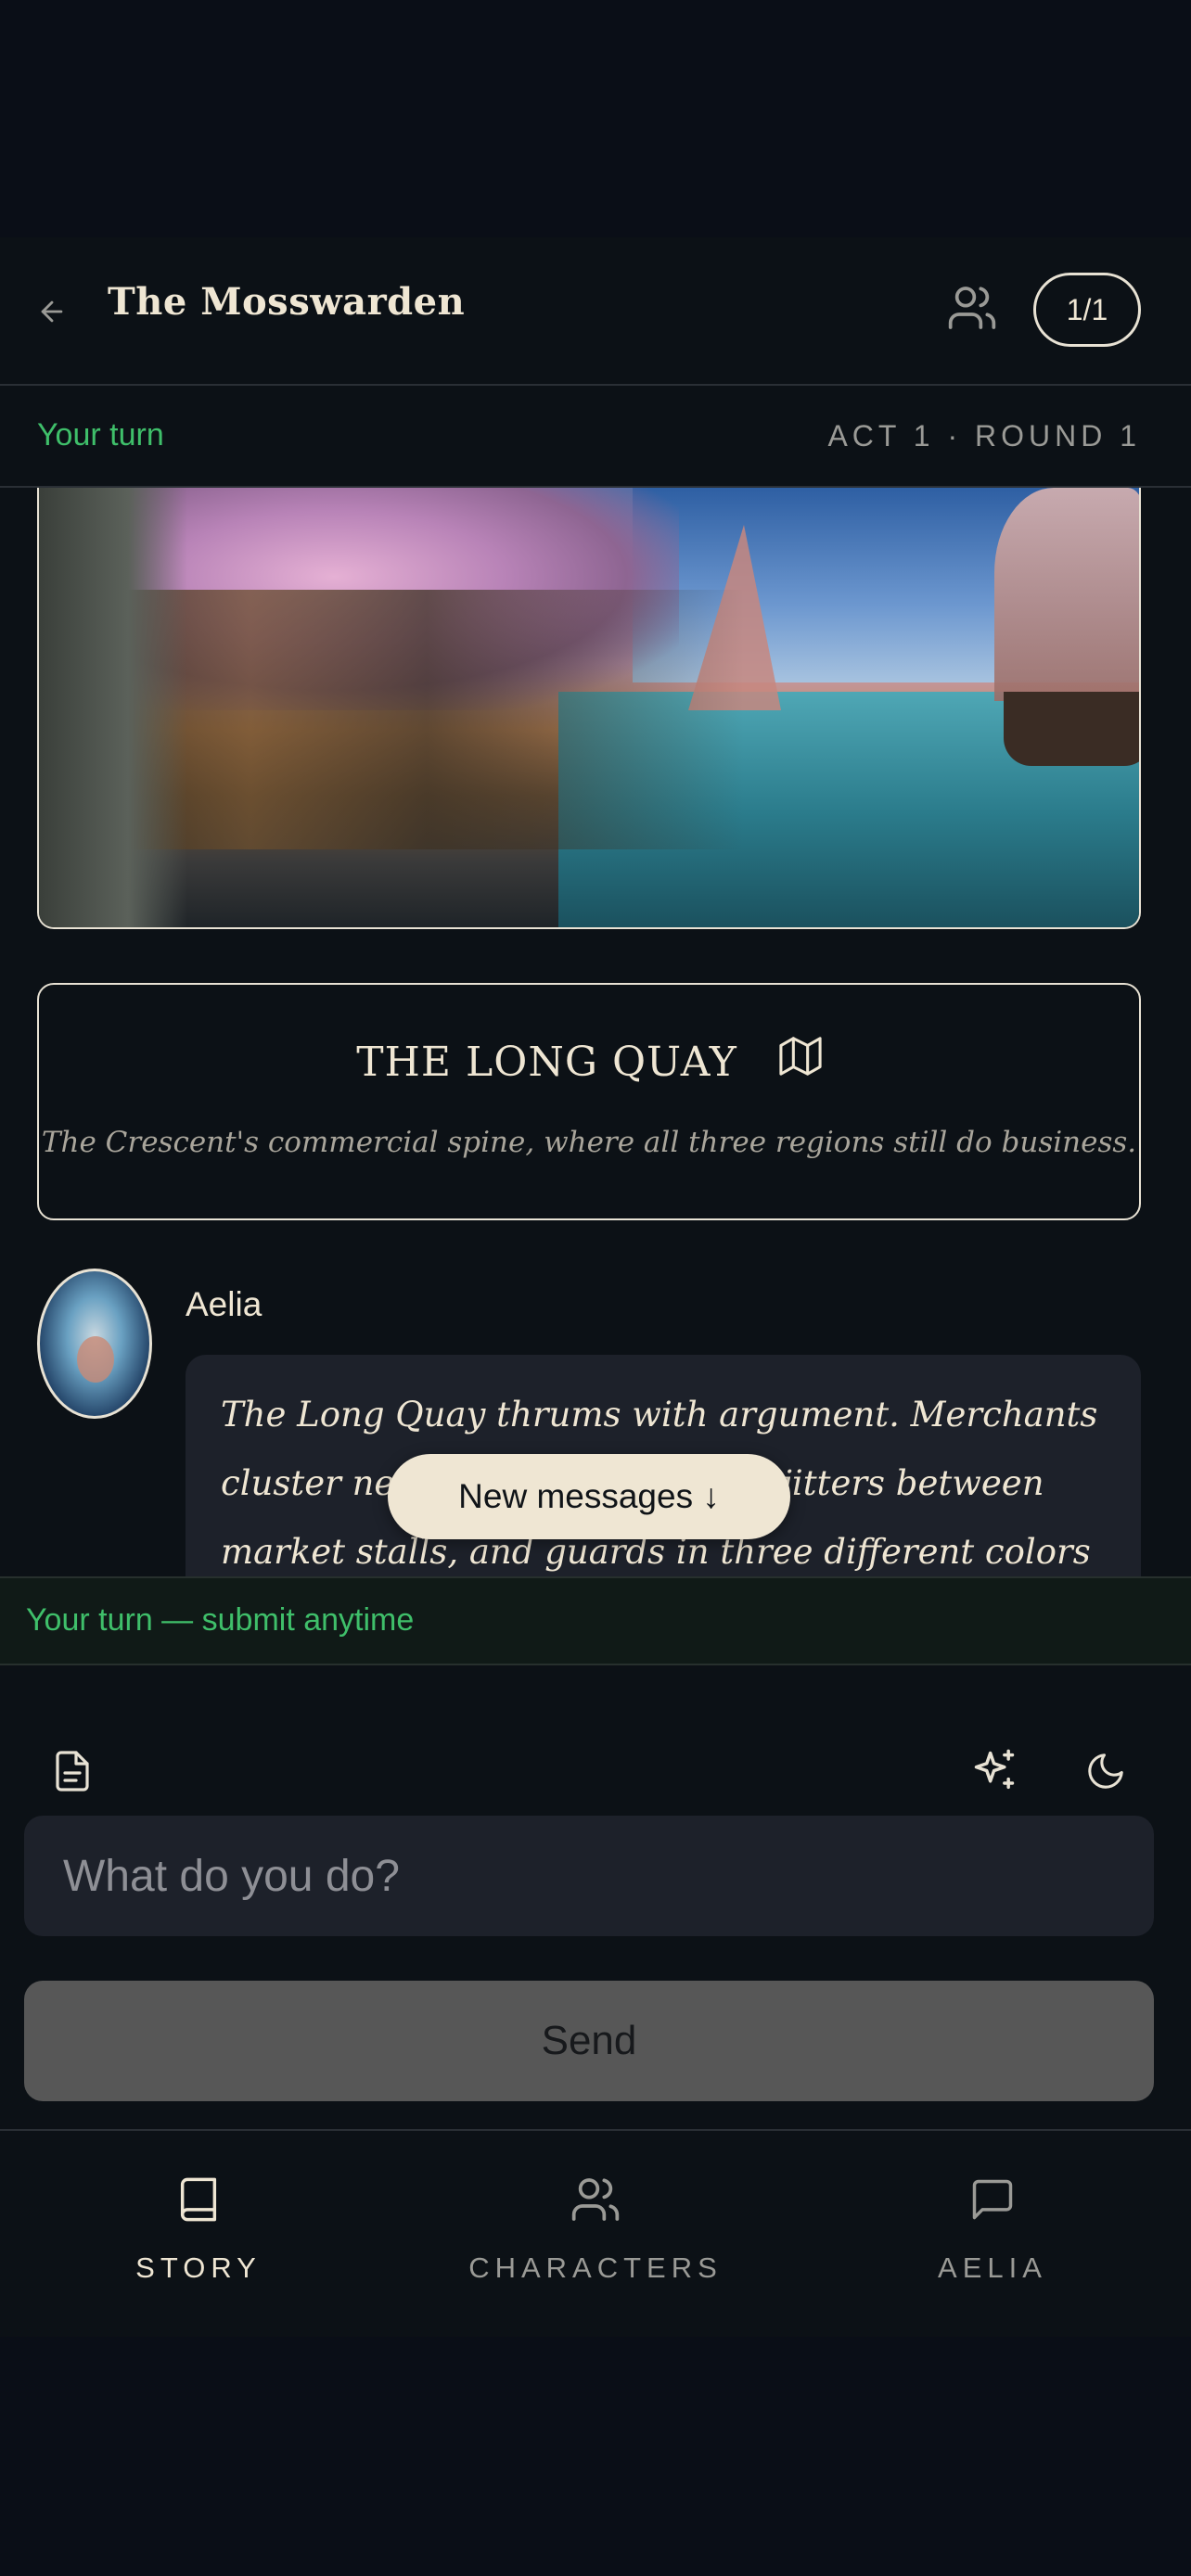 The width and height of the screenshot is (1191, 2576). Describe the element at coordinates (224, 1304) in the screenshot. I see `message-speaker: Aelia` at that location.